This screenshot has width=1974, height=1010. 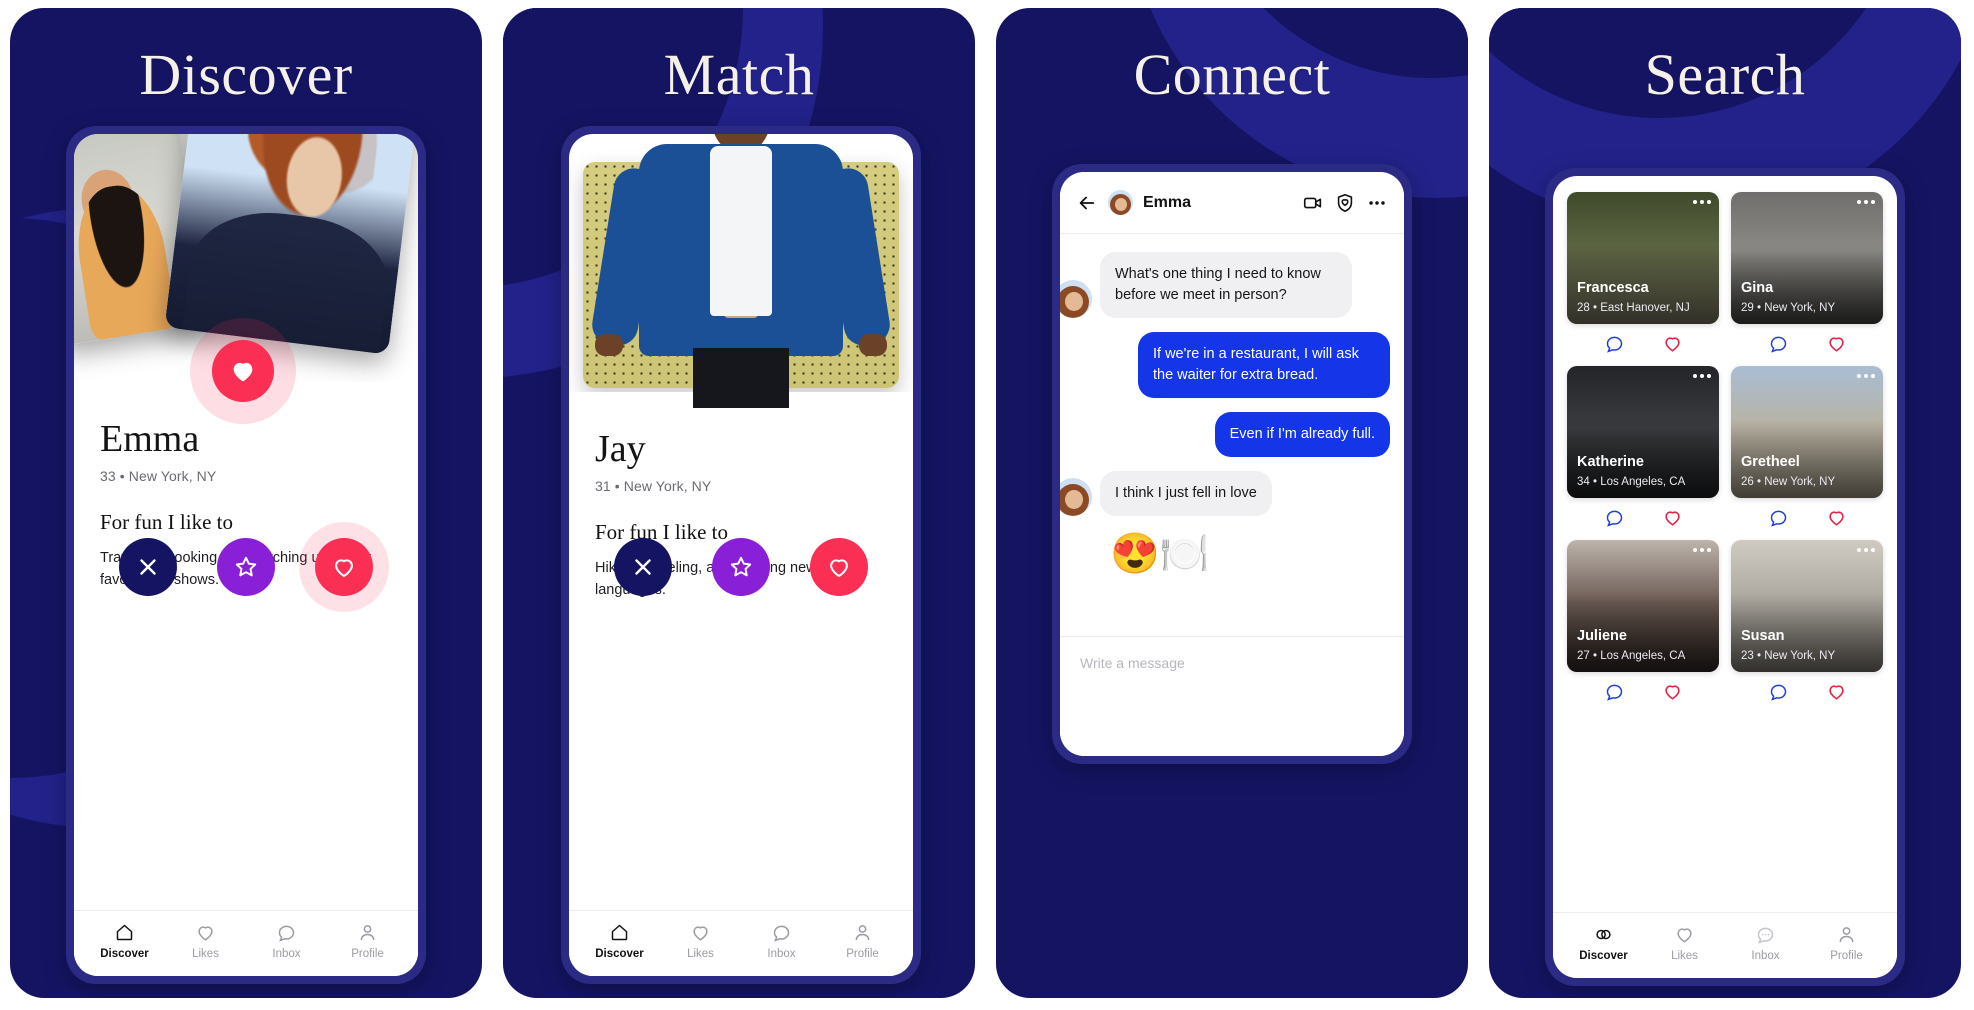 I want to click on profile-card: Katherine 34 • Los Angeles, CA, so click(x=1643, y=432).